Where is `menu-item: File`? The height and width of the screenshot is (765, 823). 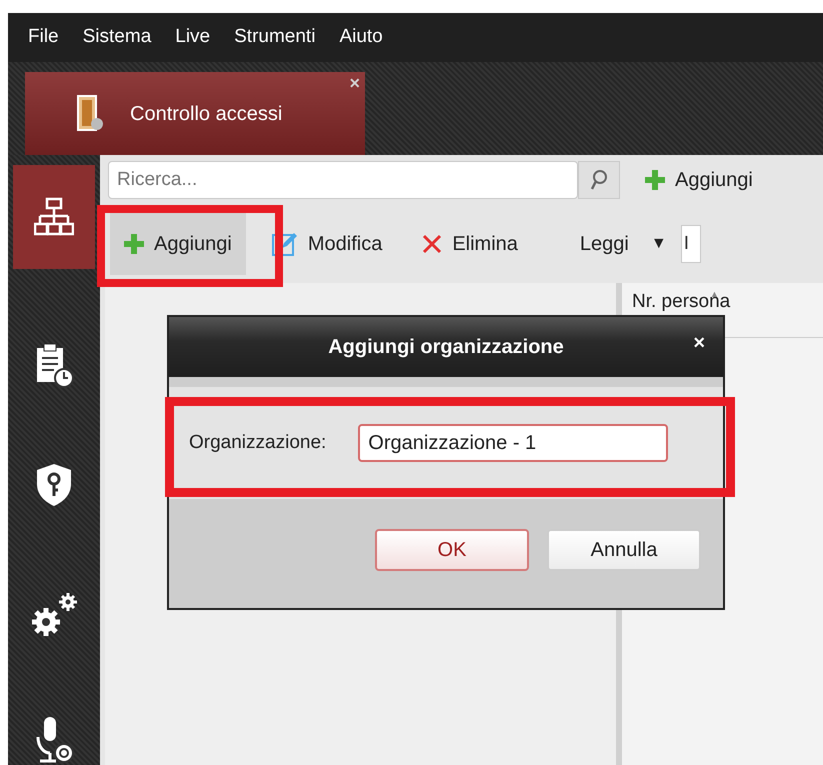 menu-item: File is located at coordinates (43, 37).